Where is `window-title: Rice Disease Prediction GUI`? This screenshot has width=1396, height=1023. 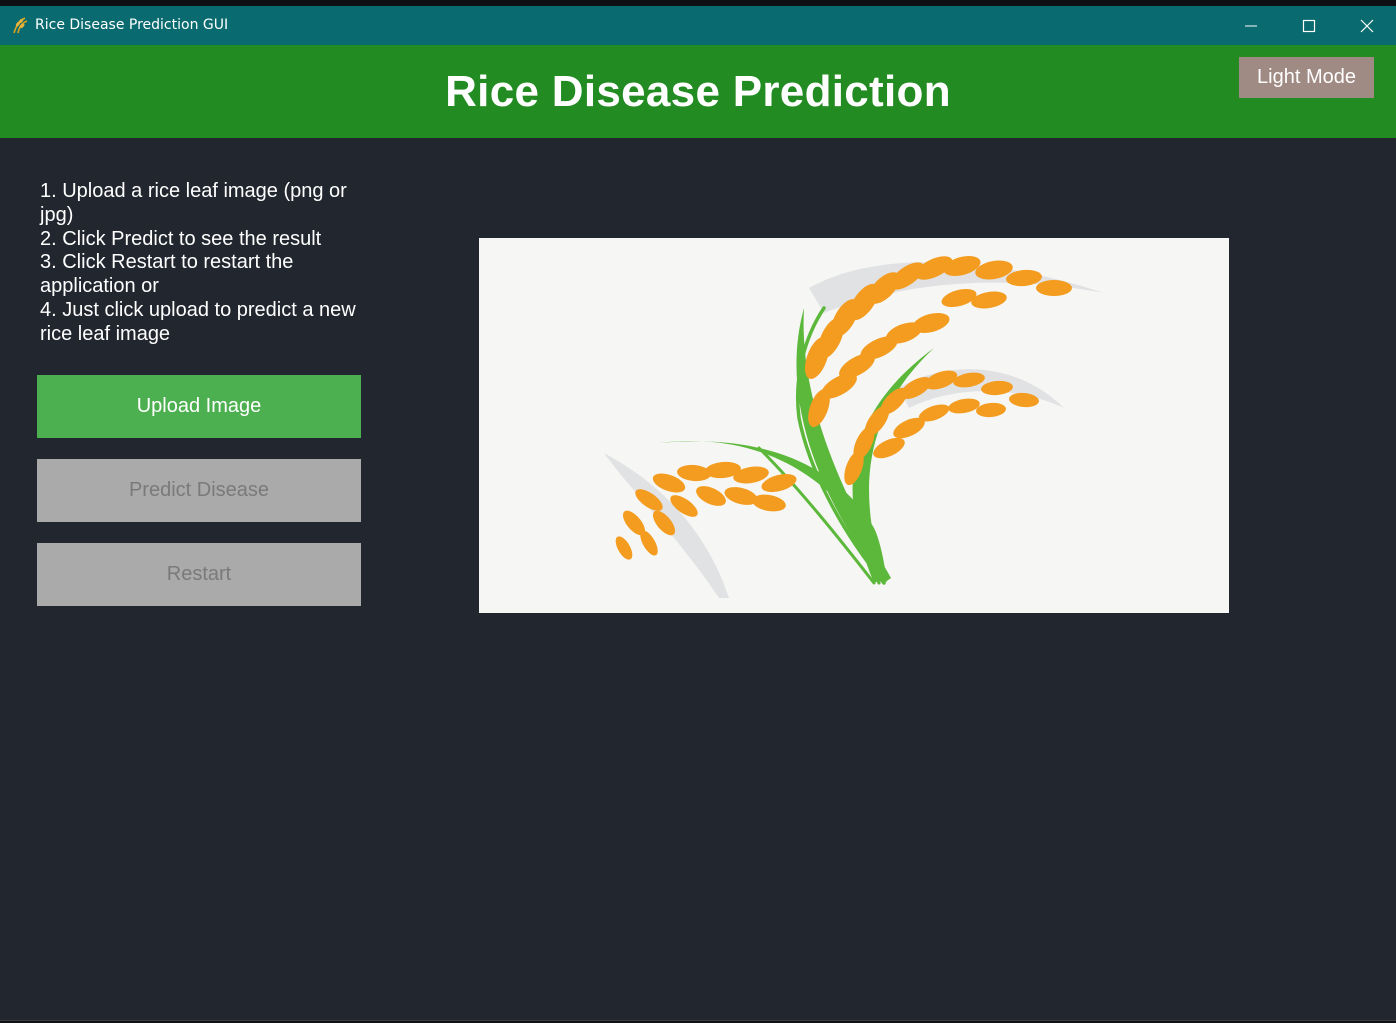
window-title: Rice Disease Prediction GUI is located at coordinates (132, 25).